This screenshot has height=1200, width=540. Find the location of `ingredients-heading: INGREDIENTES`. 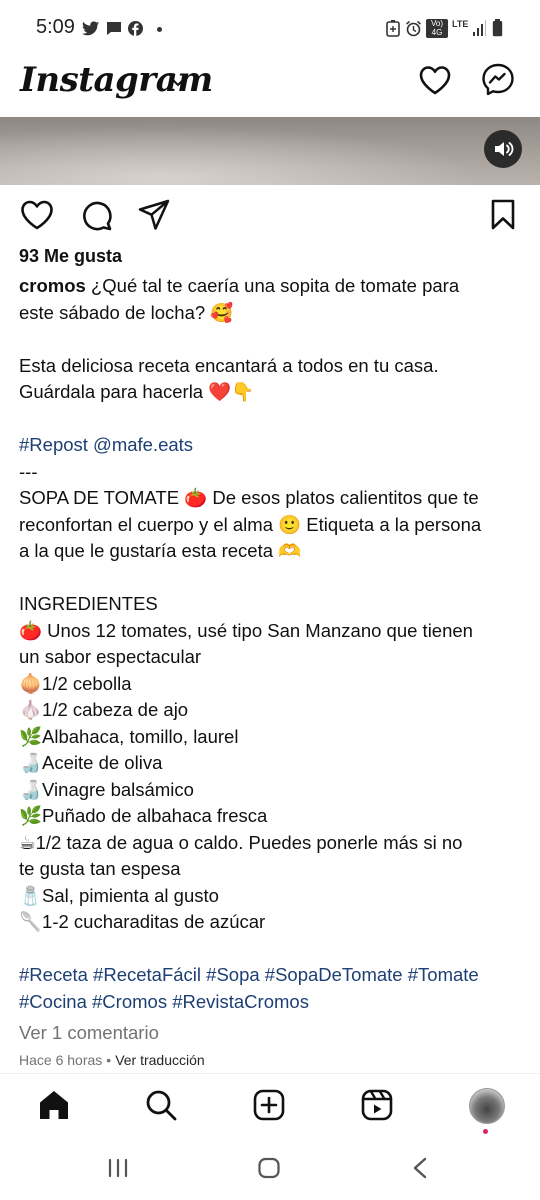

ingredients-heading: INGREDIENTES is located at coordinates (88, 603).